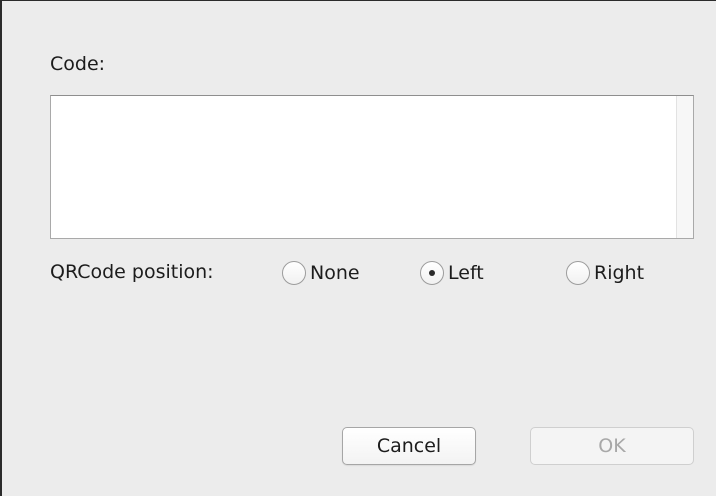  I want to click on radio-none-label: None, so click(335, 273).